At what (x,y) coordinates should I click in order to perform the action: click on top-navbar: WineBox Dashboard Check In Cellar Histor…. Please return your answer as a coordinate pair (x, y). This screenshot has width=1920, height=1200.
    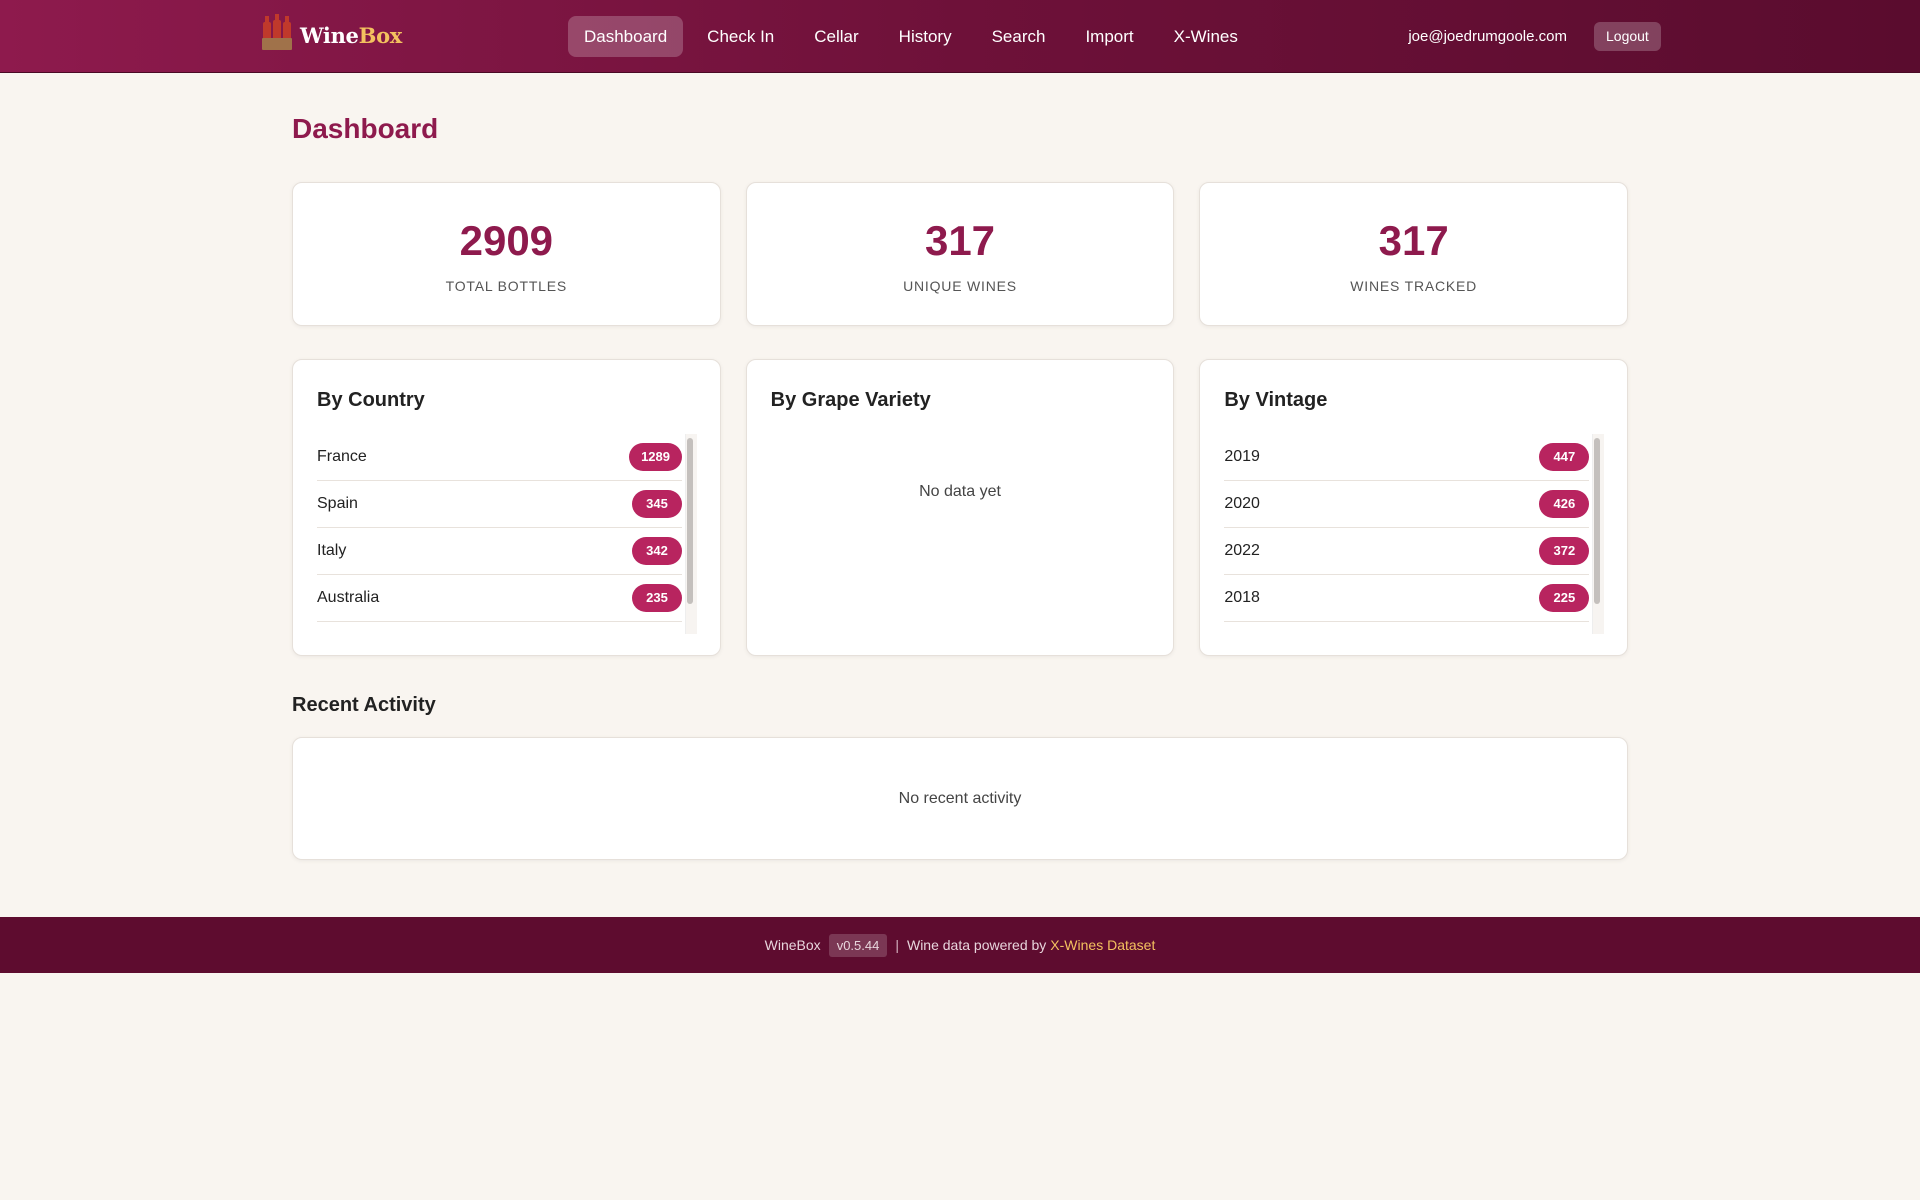
    Looking at the image, I should click on (960, 36).